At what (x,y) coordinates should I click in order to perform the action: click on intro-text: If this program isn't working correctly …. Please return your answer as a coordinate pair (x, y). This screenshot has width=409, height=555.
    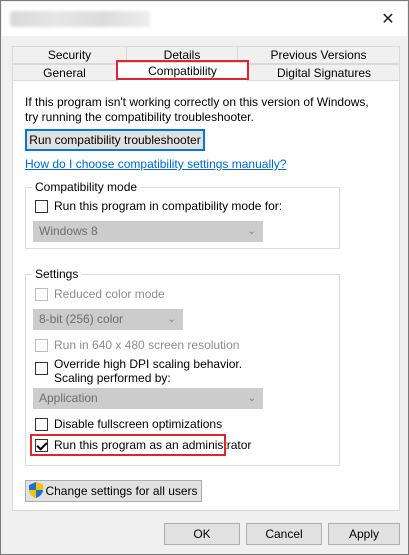
    Looking at the image, I should click on (197, 109).